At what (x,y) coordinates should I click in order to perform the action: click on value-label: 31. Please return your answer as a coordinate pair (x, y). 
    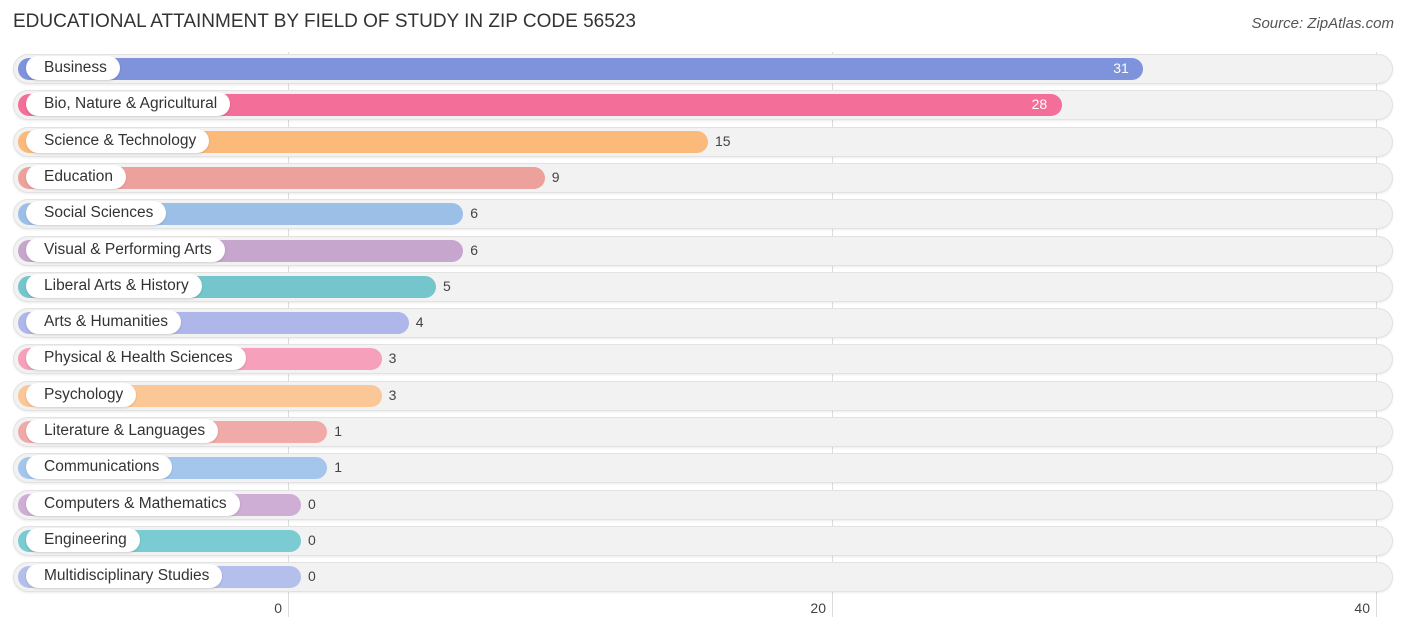
    Looking at the image, I should click on (1121, 68).